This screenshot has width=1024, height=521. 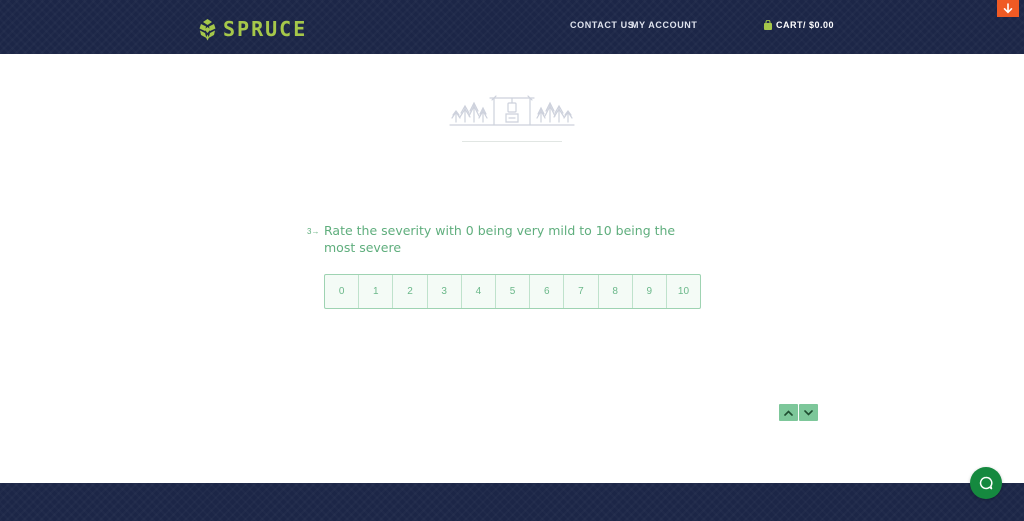 I want to click on cart-total: CART/ $0.00, so click(x=805, y=25).